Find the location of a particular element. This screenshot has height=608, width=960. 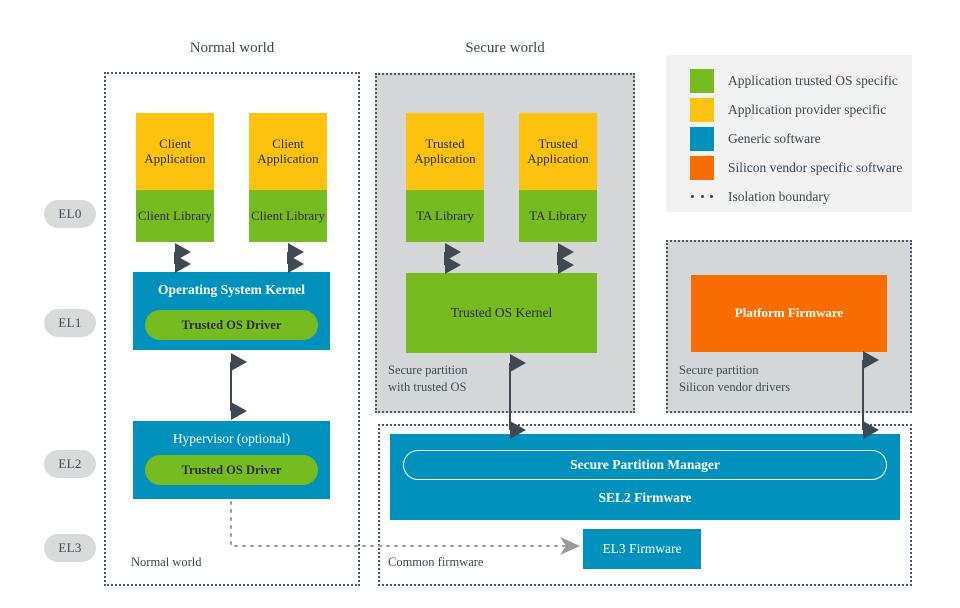

legend-swatch-blue-icon is located at coordinates (702, 138).